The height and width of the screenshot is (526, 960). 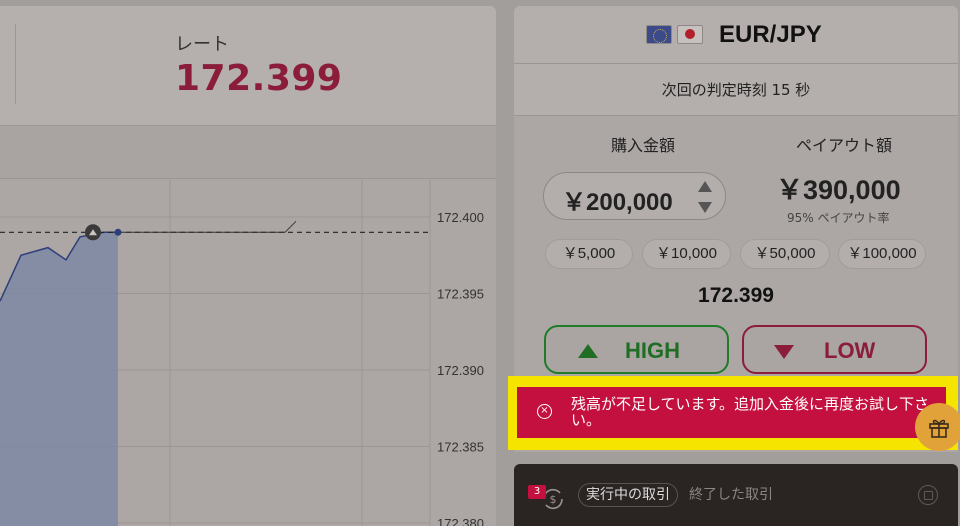 What do you see at coordinates (537, 492) in the screenshot?
I see `trades-count-badge: 3` at bounding box center [537, 492].